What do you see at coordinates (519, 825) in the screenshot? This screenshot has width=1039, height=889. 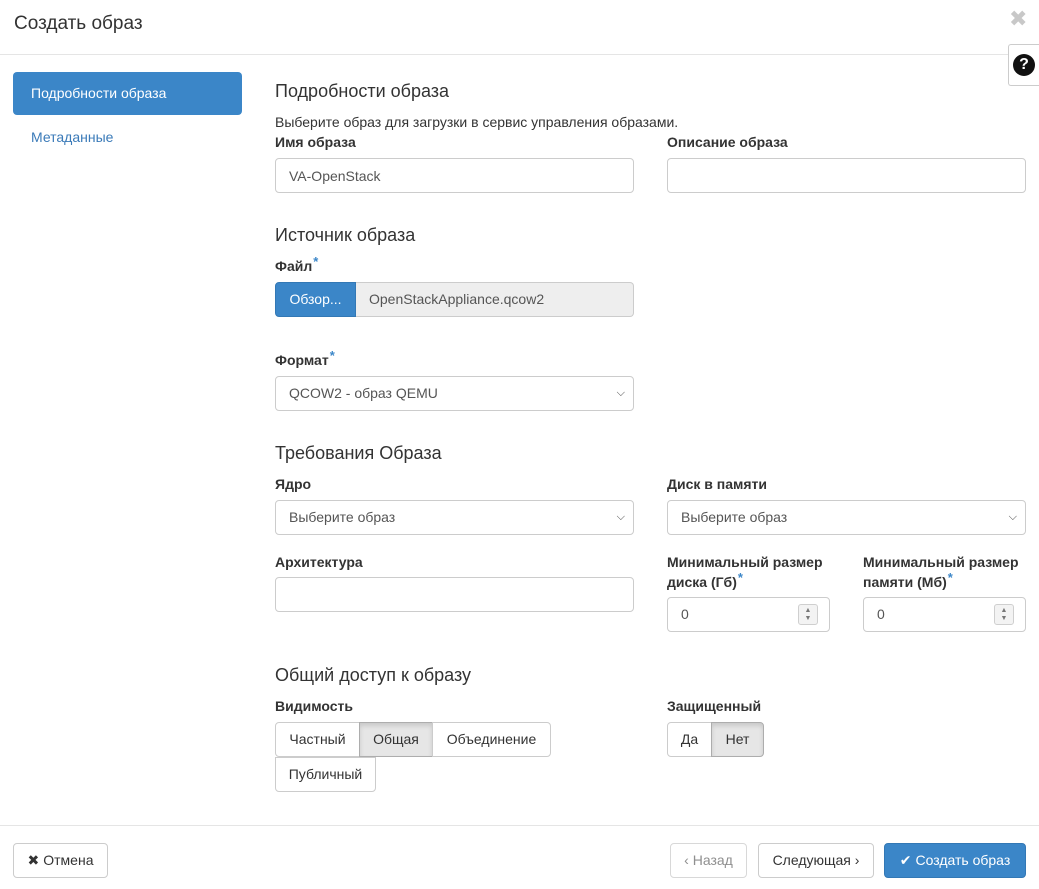 I see `footer-divider` at bounding box center [519, 825].